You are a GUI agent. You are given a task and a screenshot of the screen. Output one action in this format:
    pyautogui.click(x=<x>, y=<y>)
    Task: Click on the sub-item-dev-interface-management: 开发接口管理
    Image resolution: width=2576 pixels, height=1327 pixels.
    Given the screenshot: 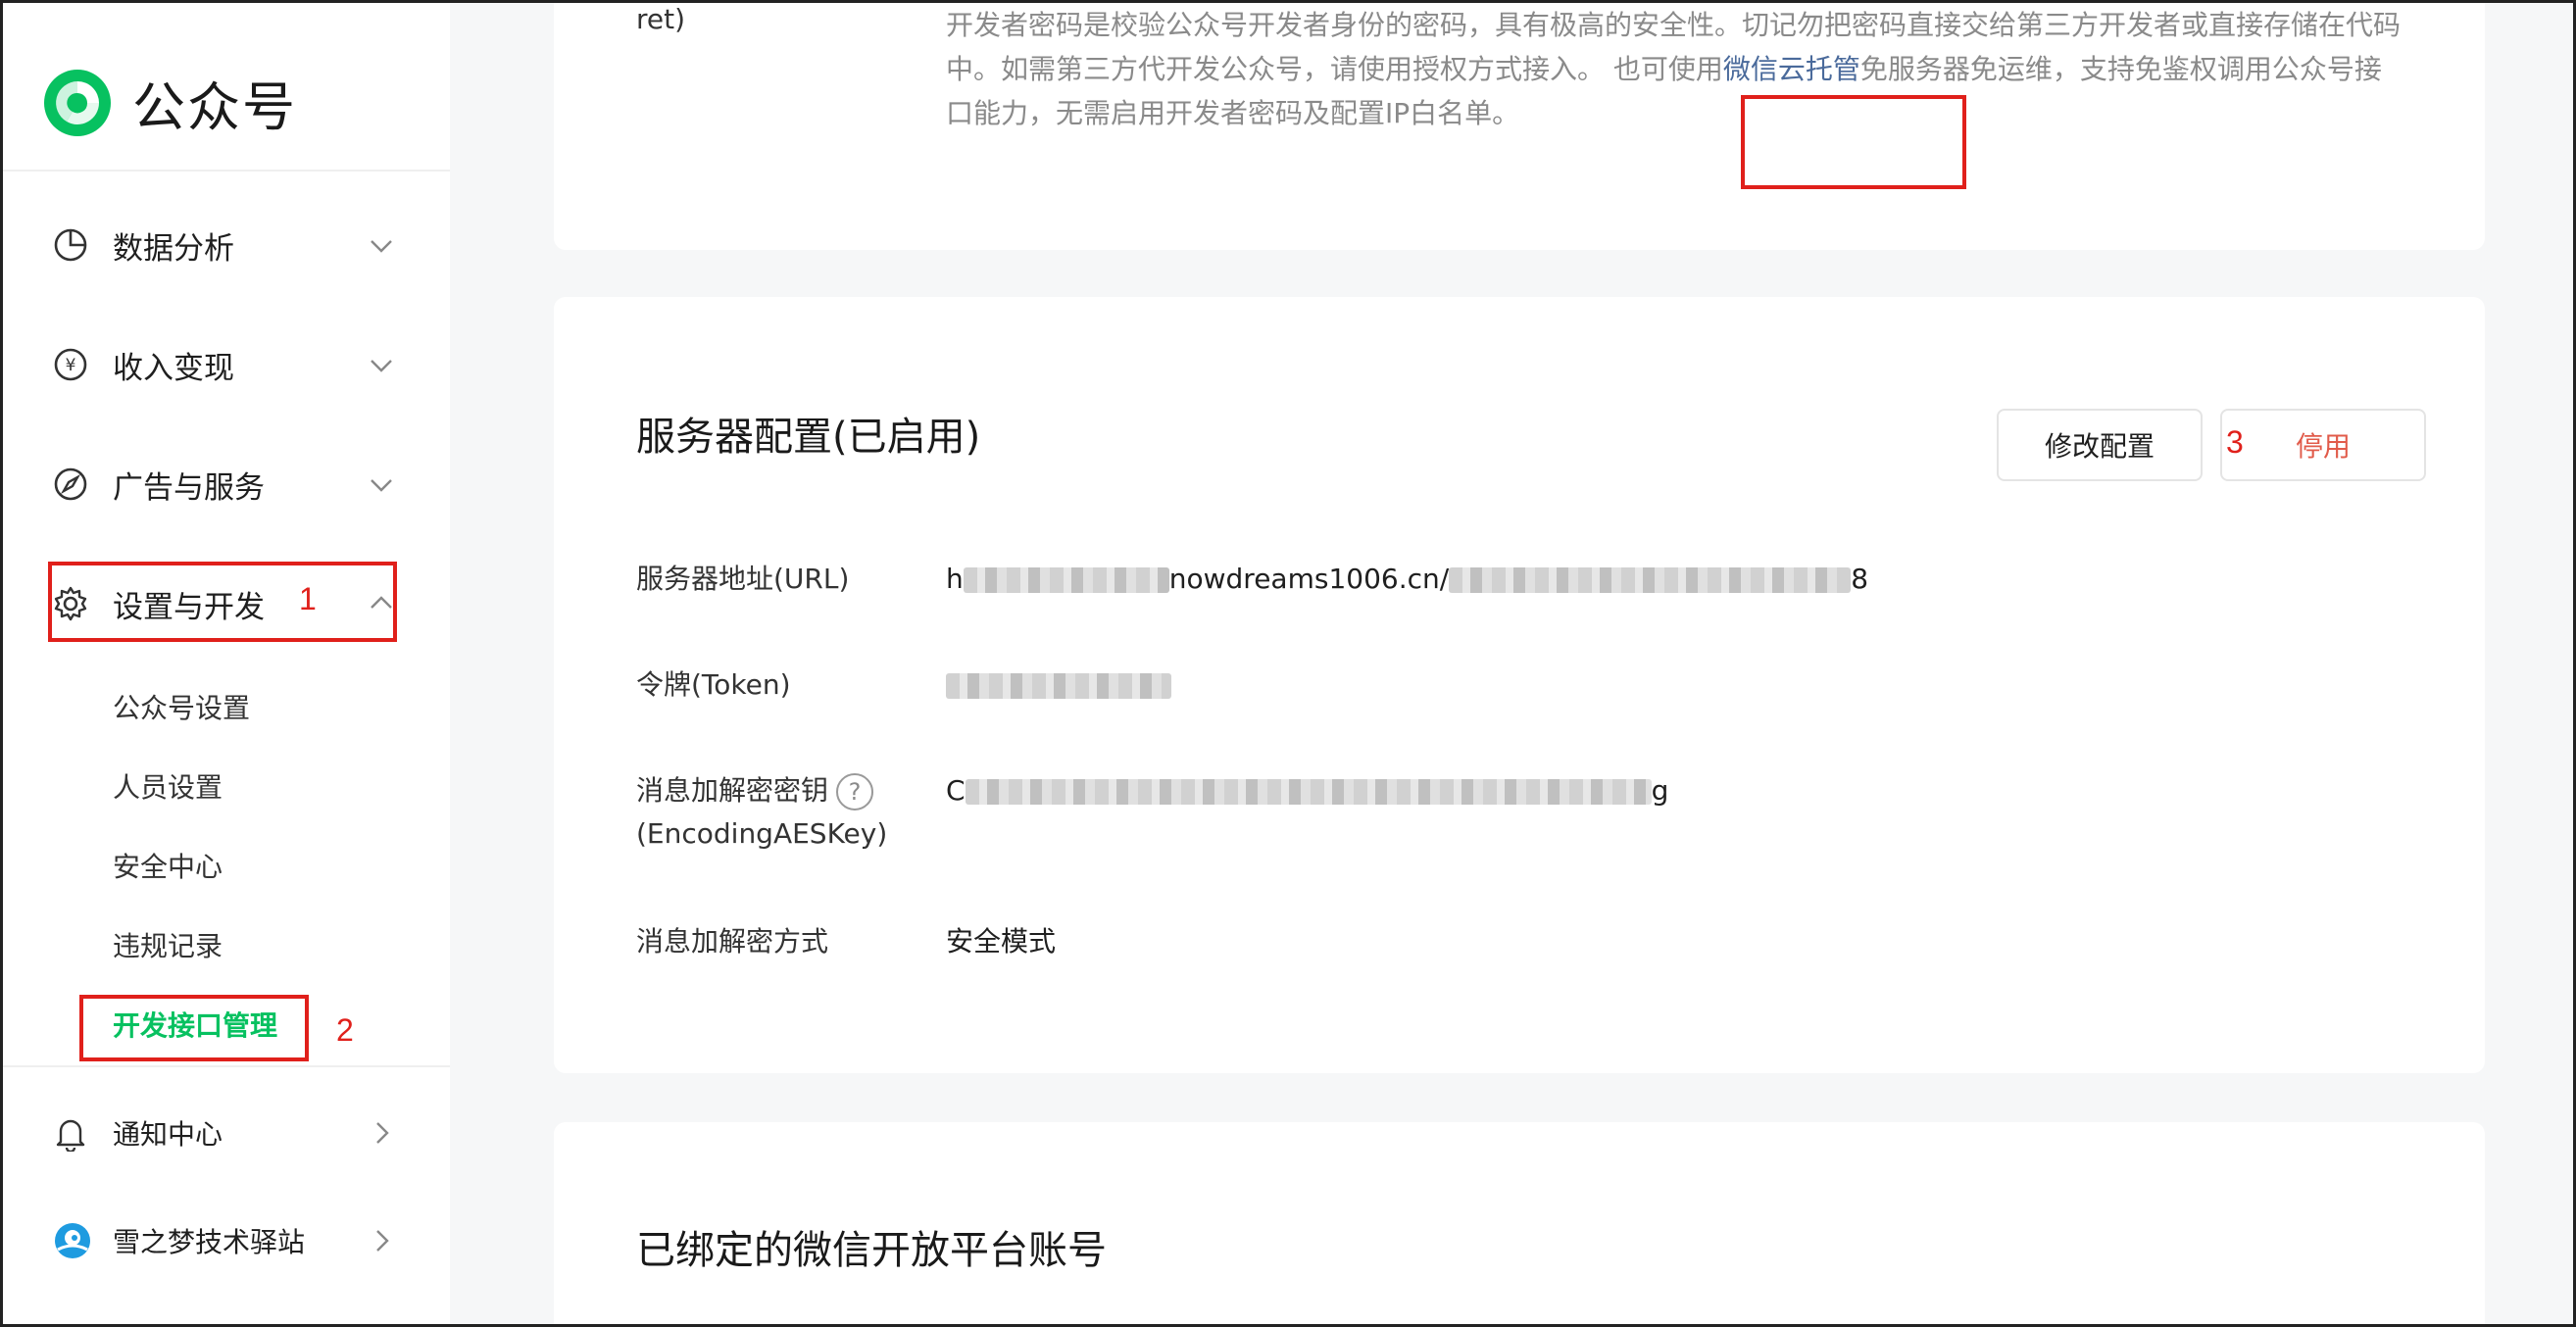 What is the action you would take?
    pyautogui.click(x=195, y=1026)
    